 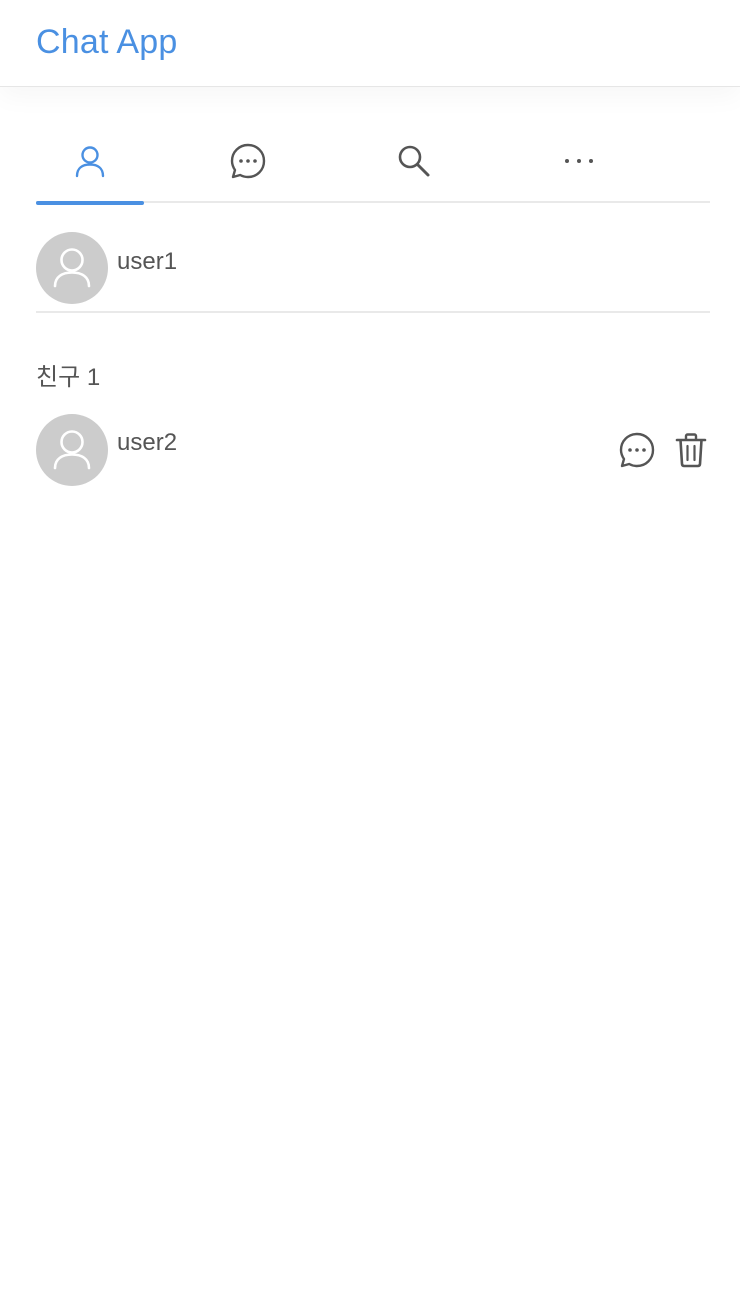 I want to click on divider, so click(x=373, y=312).